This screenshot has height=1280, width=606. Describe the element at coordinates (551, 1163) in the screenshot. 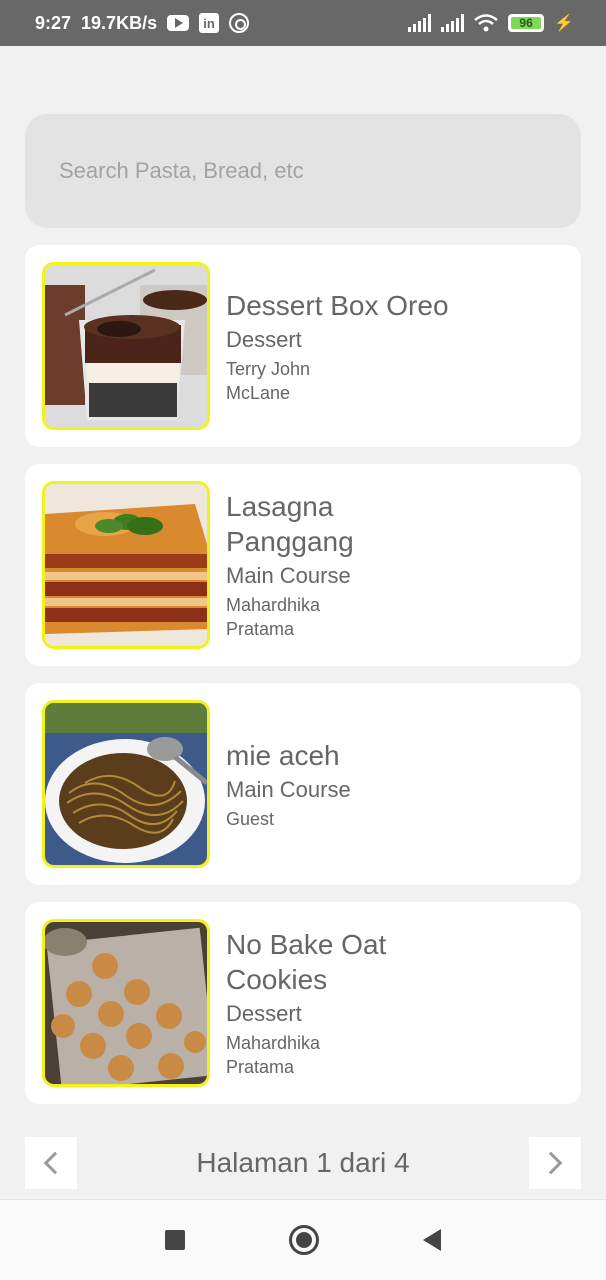

I see `chevron-right-icon` at that location.